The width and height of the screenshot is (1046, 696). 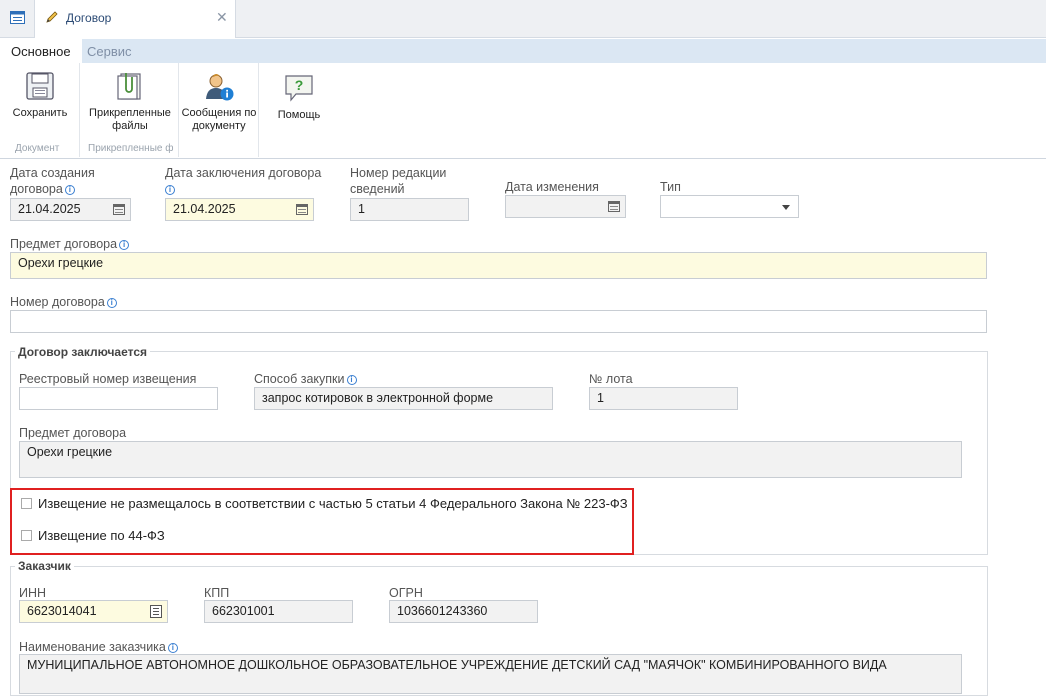 What do you see at coordinates (63, 302) in the screenshot?
I see `contract-number-label: Номер договора i` at bounding box center [63, 302].